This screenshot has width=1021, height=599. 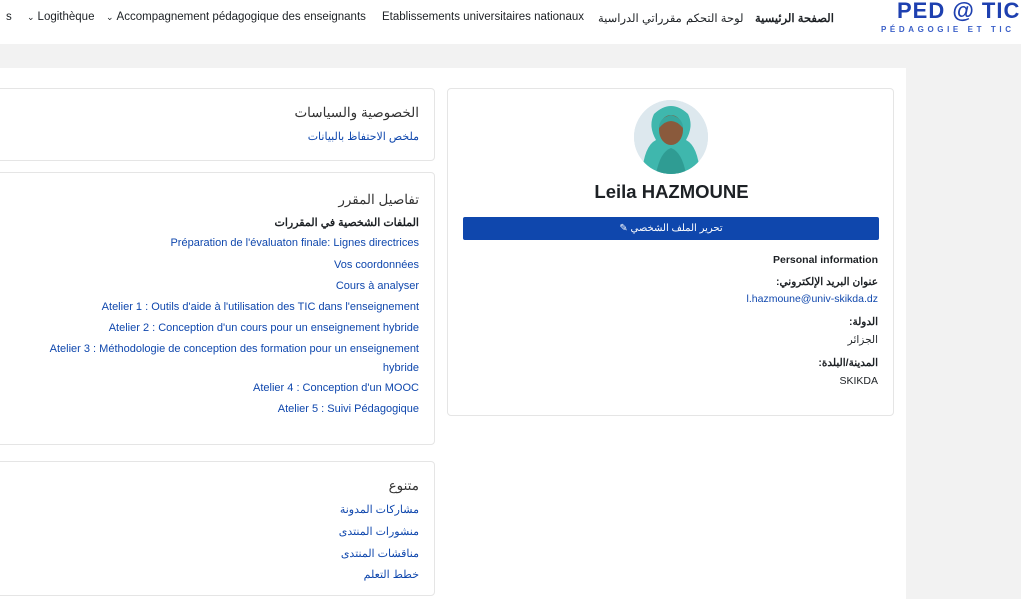 I want to click on privacy-title: الخصوصية والسياسات, so click(x=356, y=112).